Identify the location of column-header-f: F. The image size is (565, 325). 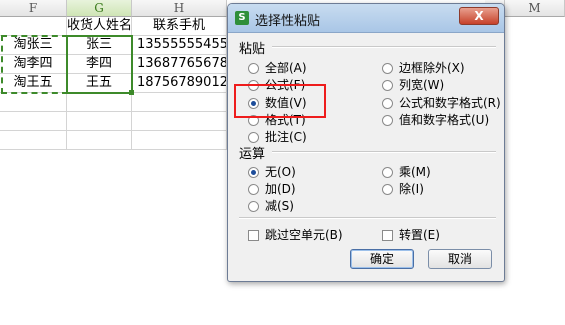
(33, 8).